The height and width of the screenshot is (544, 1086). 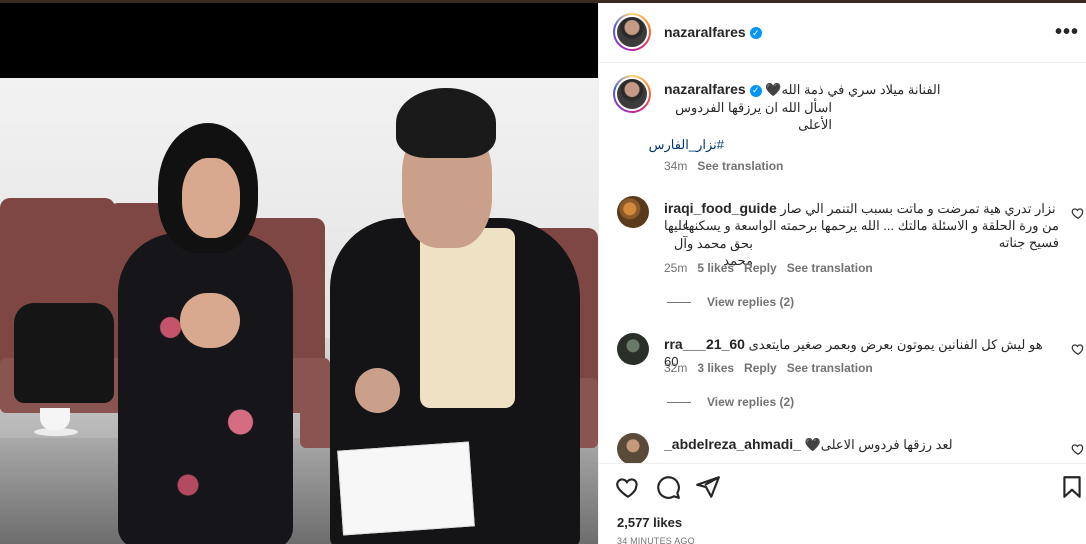 I want to click on author-avatar, so click(x=632, y=32).